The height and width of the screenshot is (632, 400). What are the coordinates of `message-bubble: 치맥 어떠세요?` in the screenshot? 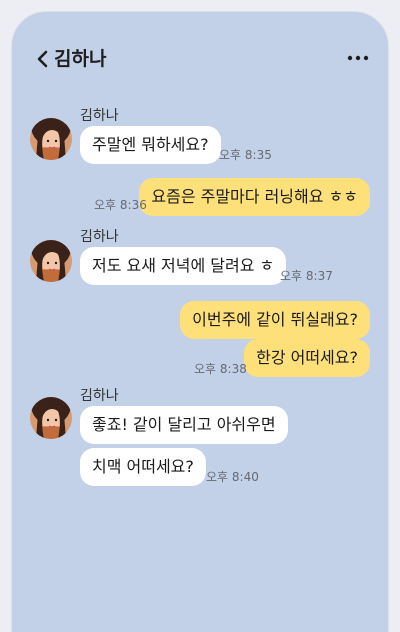 It's located at (143, 467).